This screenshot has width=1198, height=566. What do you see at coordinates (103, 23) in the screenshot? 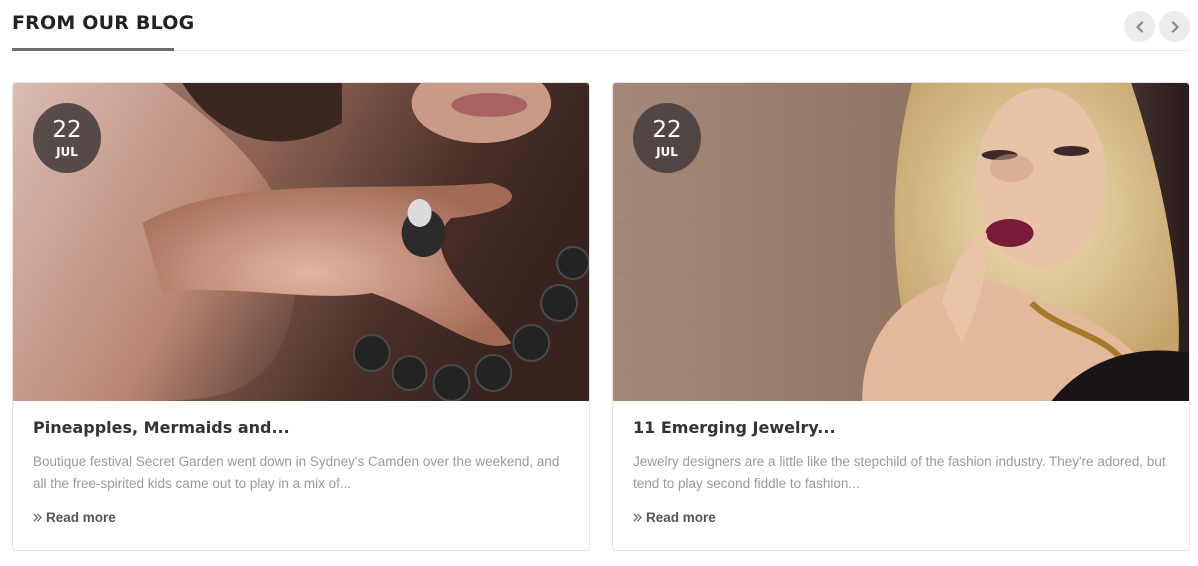
I see `section-title: FROM OUR BLOG` at bounding box center [103, 23].